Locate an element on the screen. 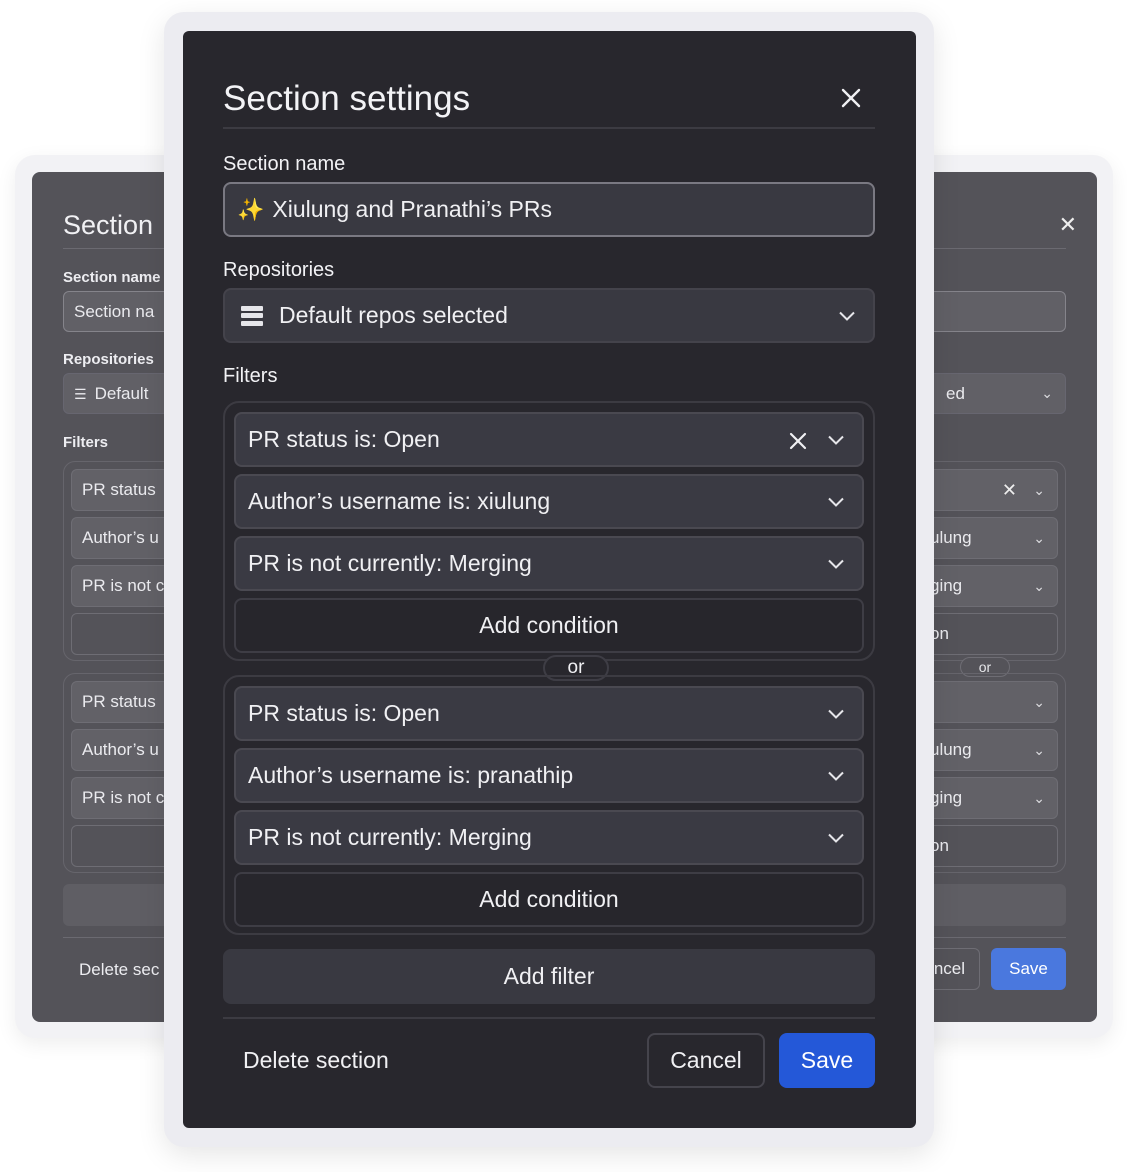  repositories-value: Default repos selected is located at coordinates (393, 315).